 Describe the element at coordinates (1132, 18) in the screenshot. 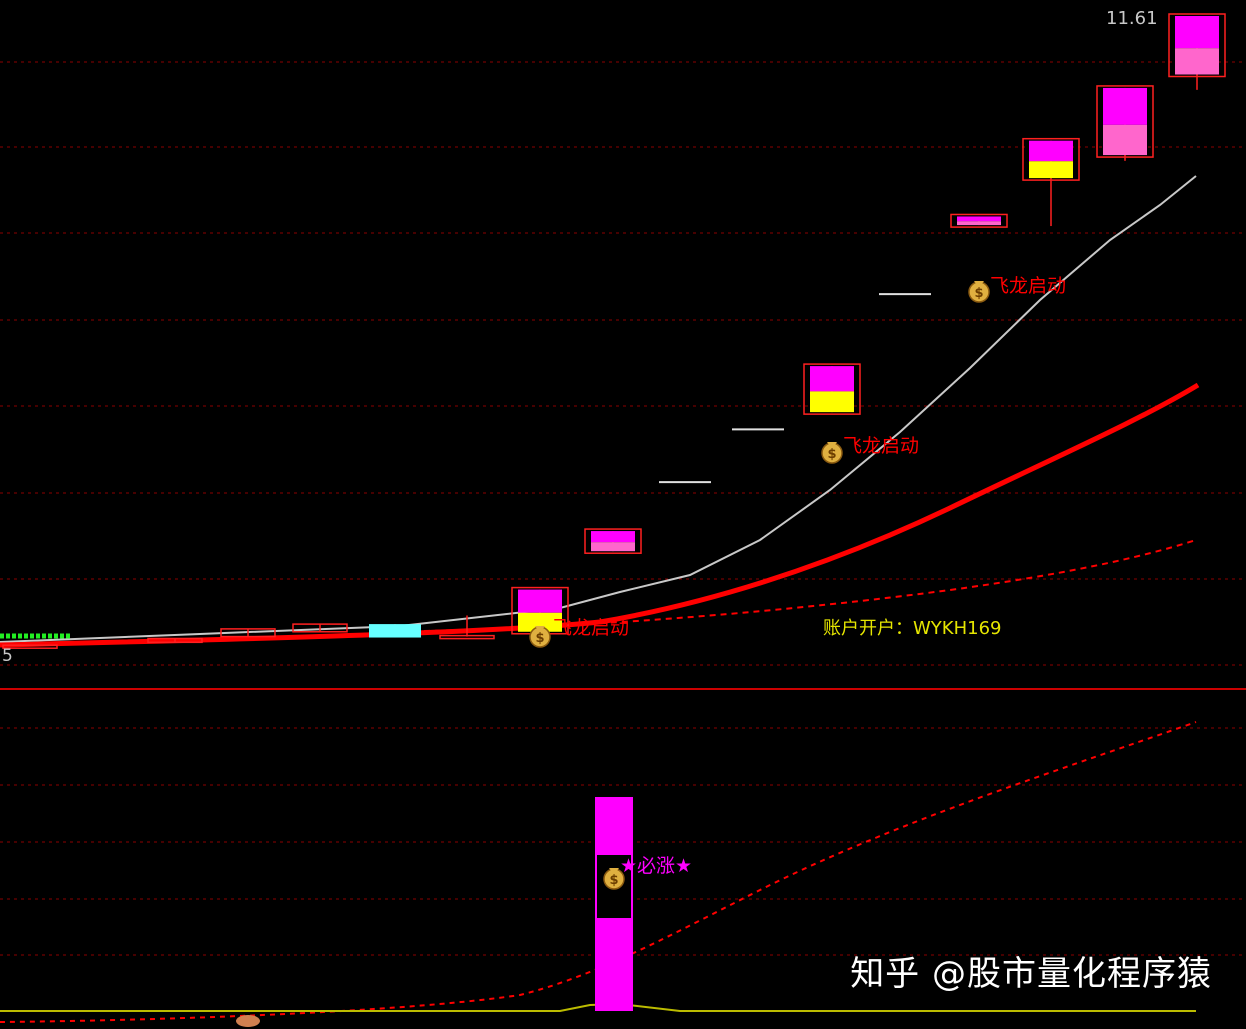

I see `price-label-top: 11.61` at that location.